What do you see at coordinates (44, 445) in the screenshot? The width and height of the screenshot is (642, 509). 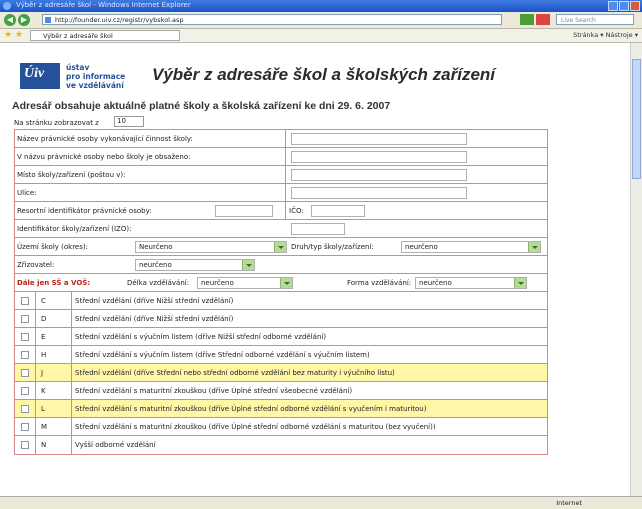 I see `level-code: N` at bounding box center [44, 445].